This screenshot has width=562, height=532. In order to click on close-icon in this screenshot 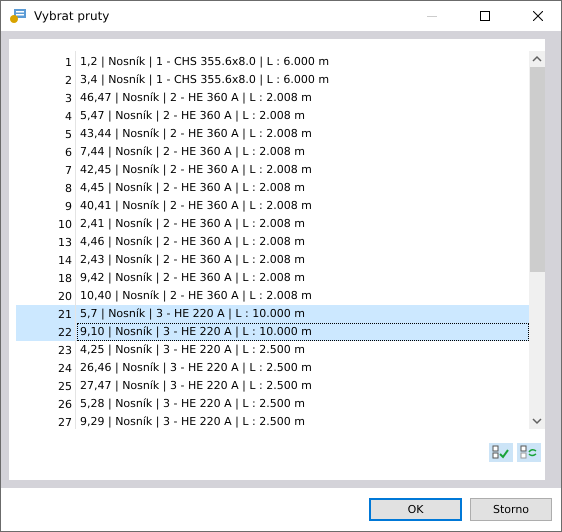, I will do `click(538, 16)`.